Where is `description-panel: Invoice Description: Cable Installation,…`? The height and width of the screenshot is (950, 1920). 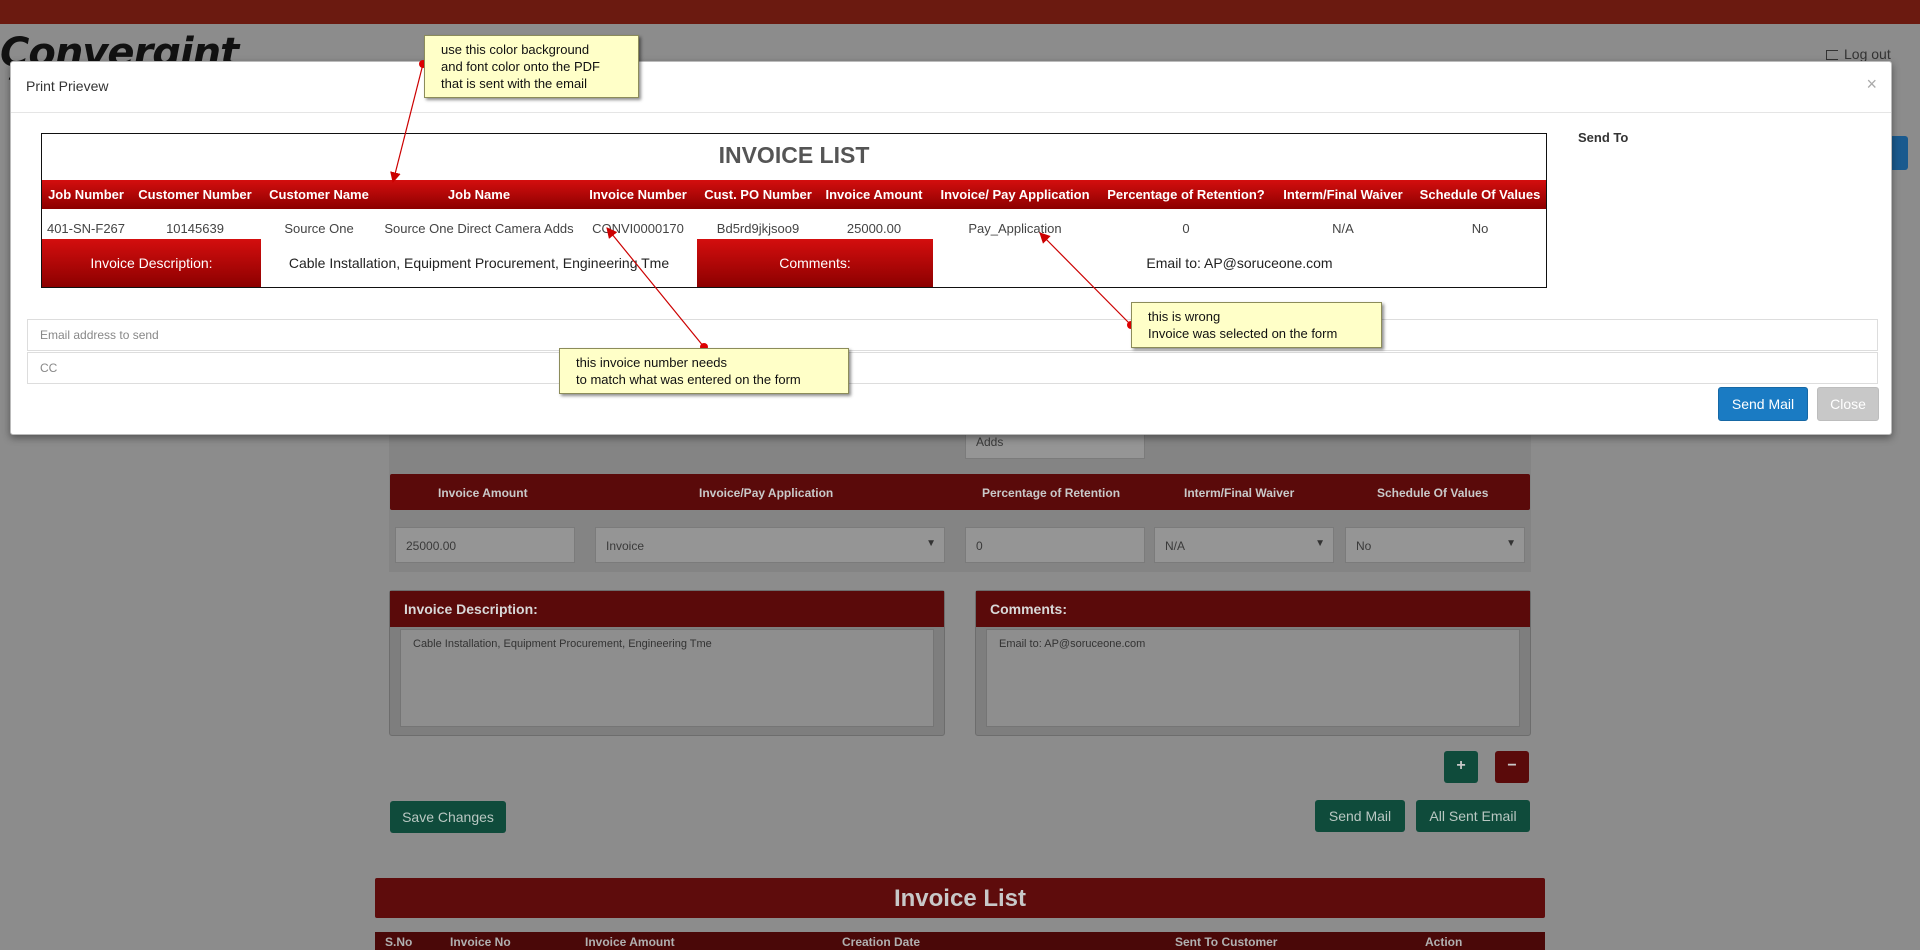 description-panel: Invoice Description: Cable Installation,… is located at coordinates (667, 663).